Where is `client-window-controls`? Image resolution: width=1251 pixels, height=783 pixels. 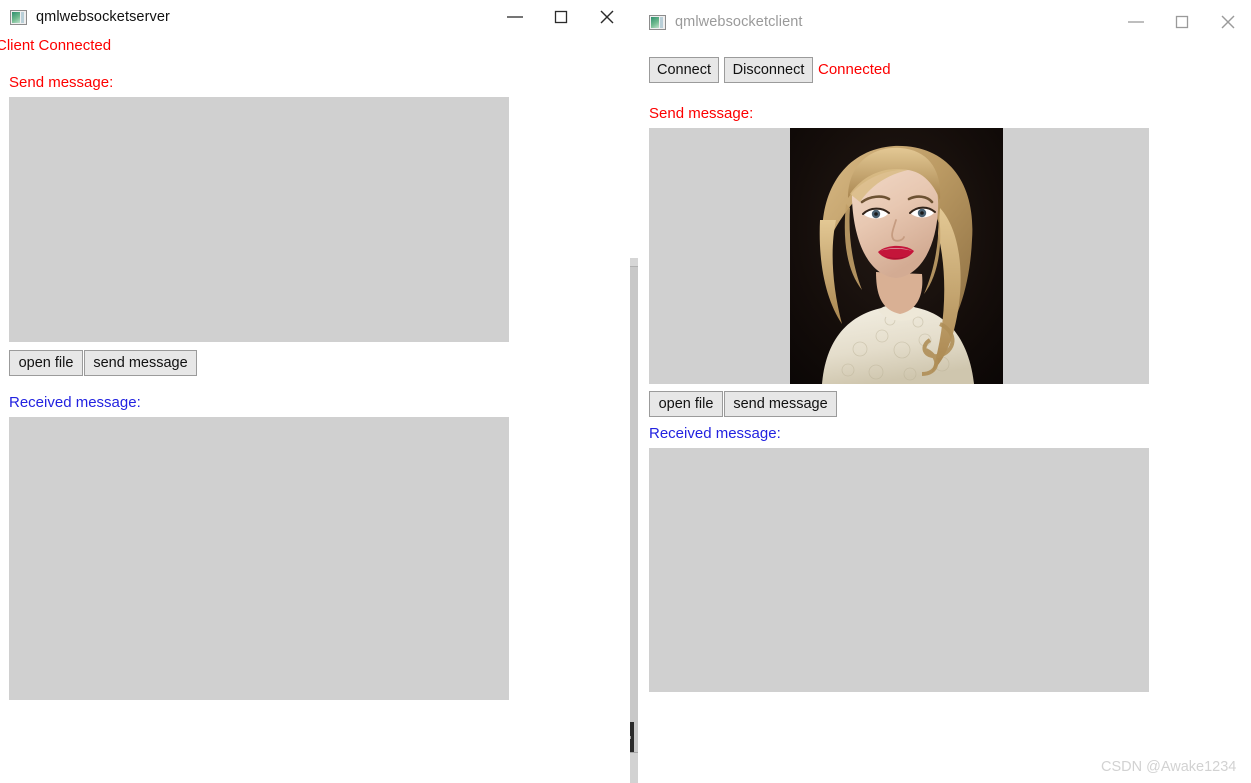
client-window-controls is located at coordinates (1182, 22).